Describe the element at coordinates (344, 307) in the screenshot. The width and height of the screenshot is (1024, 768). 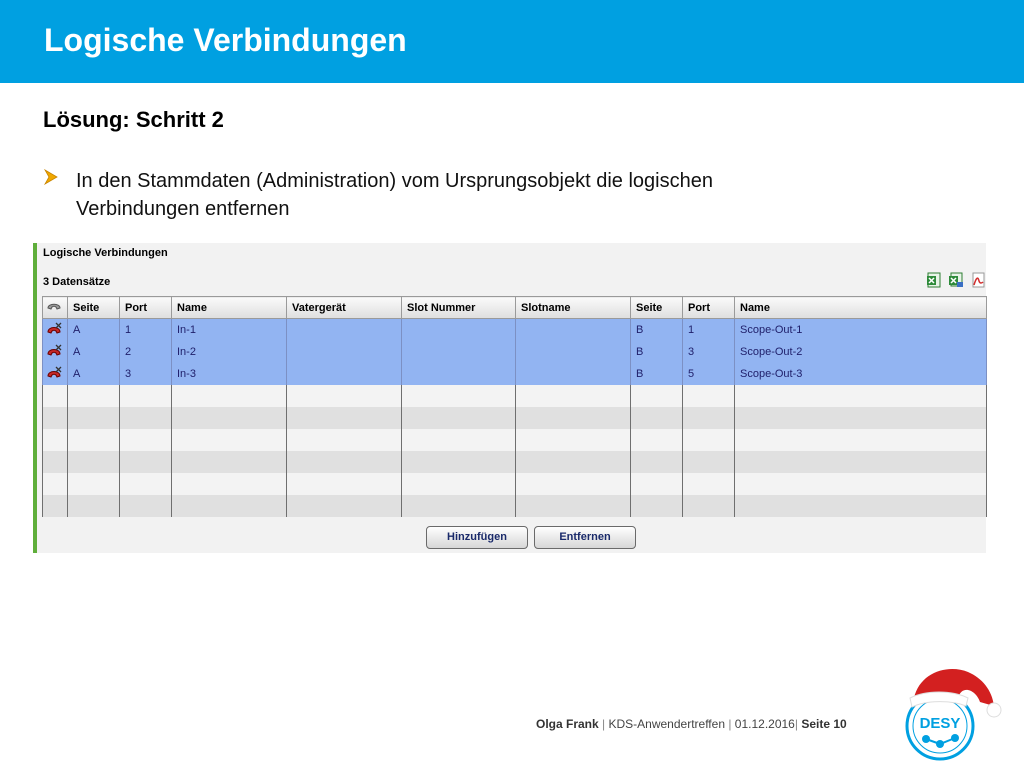
I see `column-header-vatergeraet: Vatergerät` at that location.